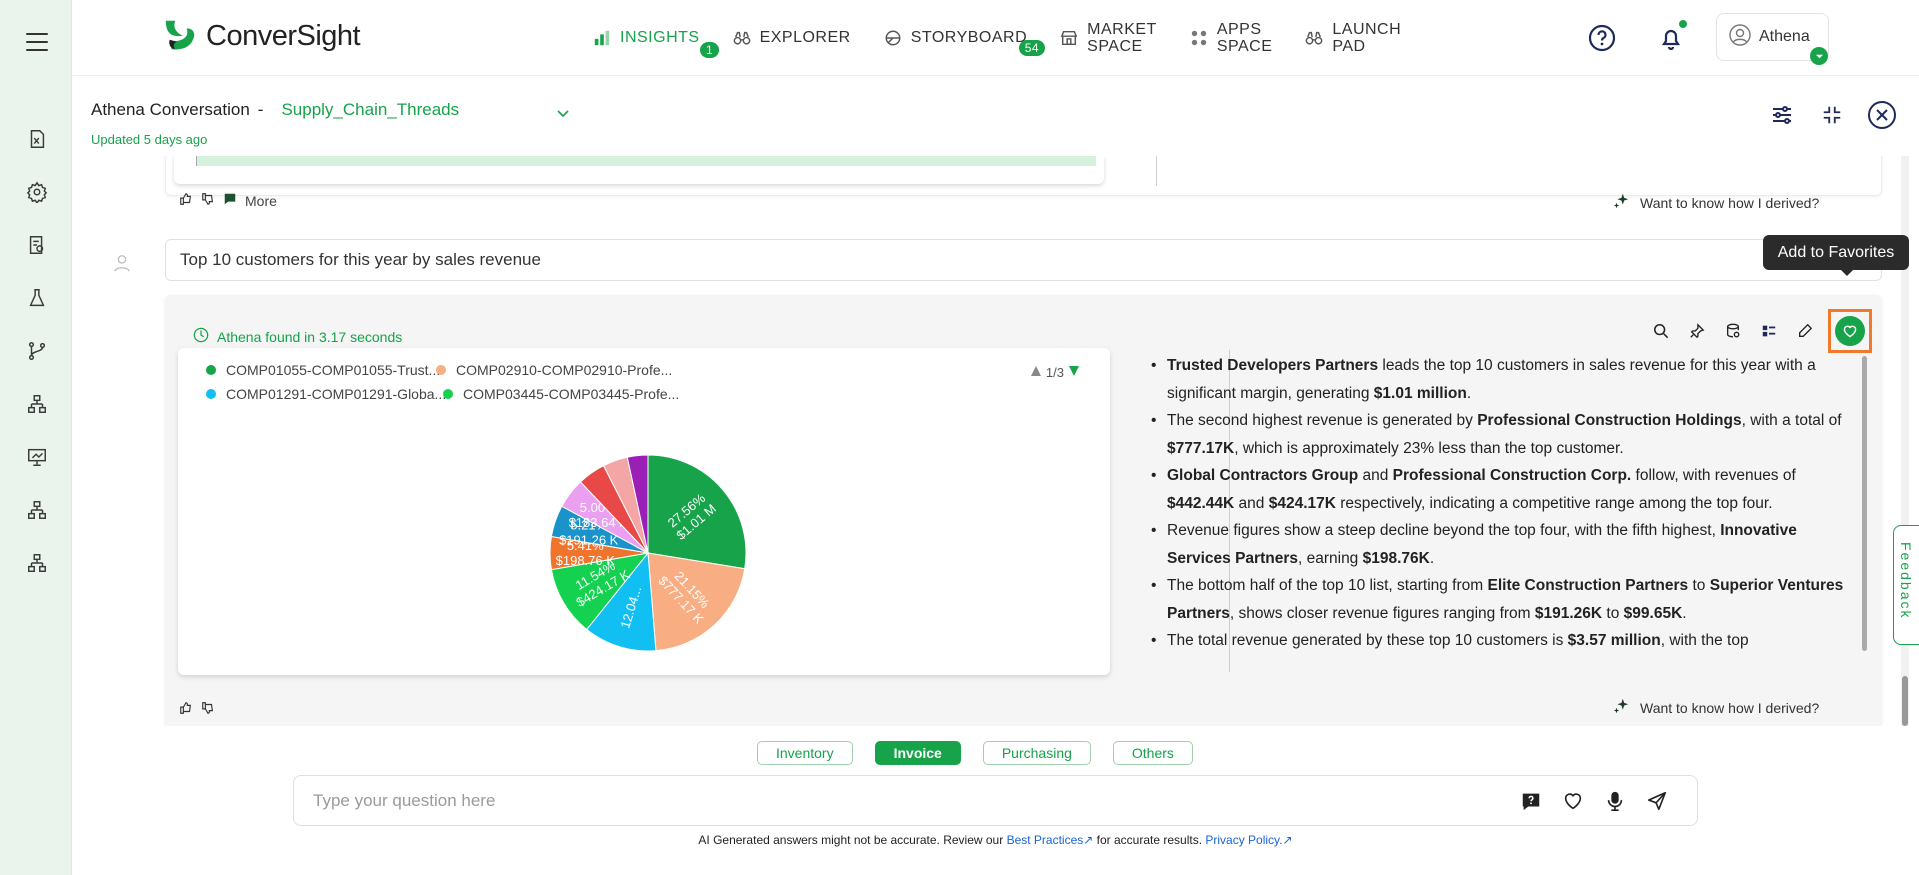 The width and height of the screenshot is (1919, 875). I want to click on dataset-dropdown-chevron-icon, so click(563, 113).